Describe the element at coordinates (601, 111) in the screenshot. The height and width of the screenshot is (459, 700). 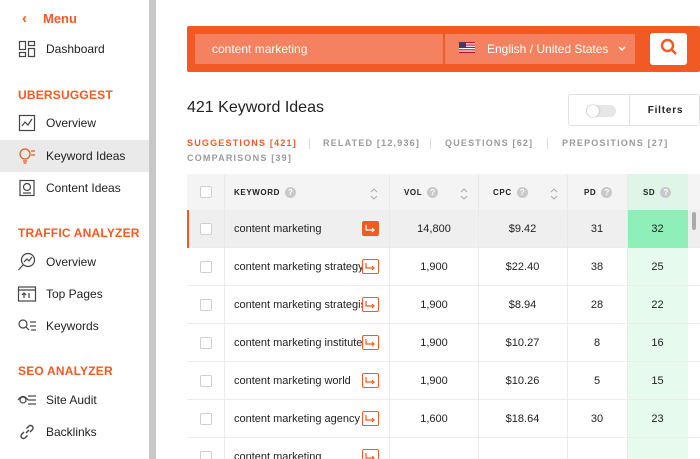
I see `filters-toggle` at that location.